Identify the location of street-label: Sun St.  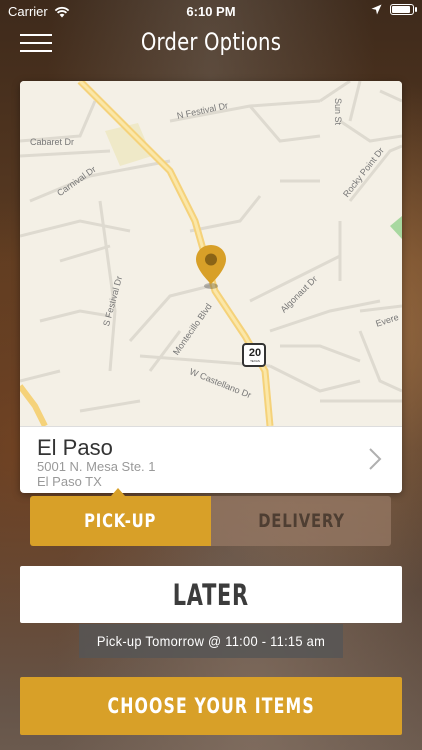
(338, 112).